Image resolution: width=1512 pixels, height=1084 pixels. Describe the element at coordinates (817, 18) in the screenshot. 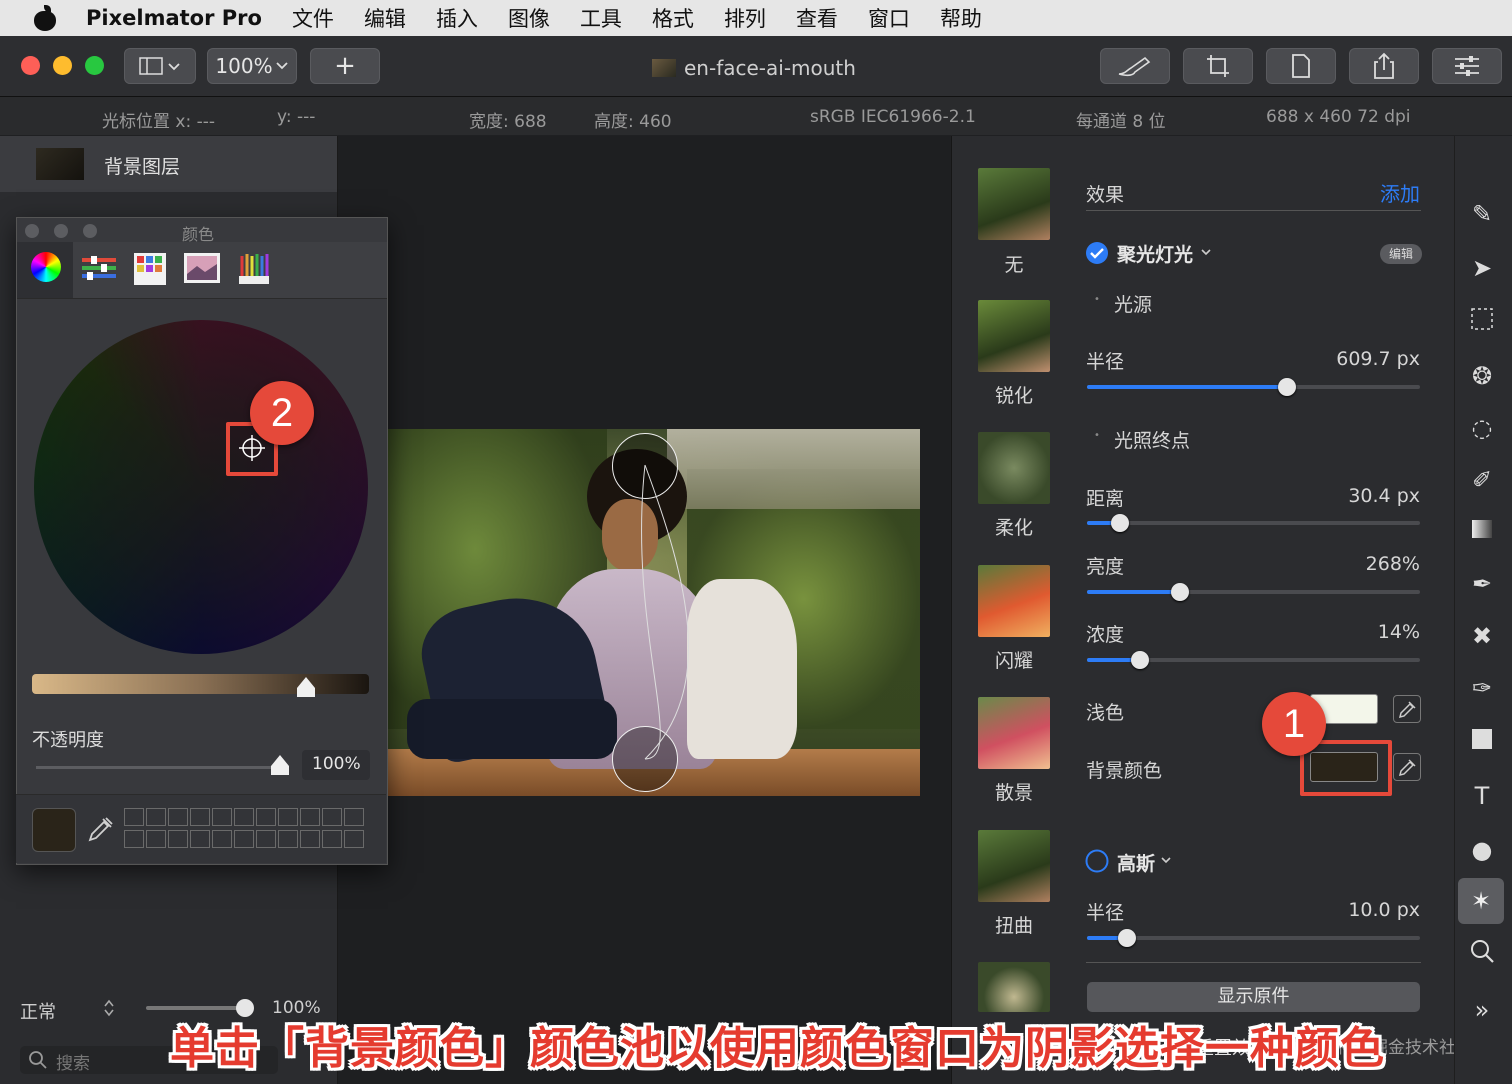

I see `menu-view: 查看` at that location.